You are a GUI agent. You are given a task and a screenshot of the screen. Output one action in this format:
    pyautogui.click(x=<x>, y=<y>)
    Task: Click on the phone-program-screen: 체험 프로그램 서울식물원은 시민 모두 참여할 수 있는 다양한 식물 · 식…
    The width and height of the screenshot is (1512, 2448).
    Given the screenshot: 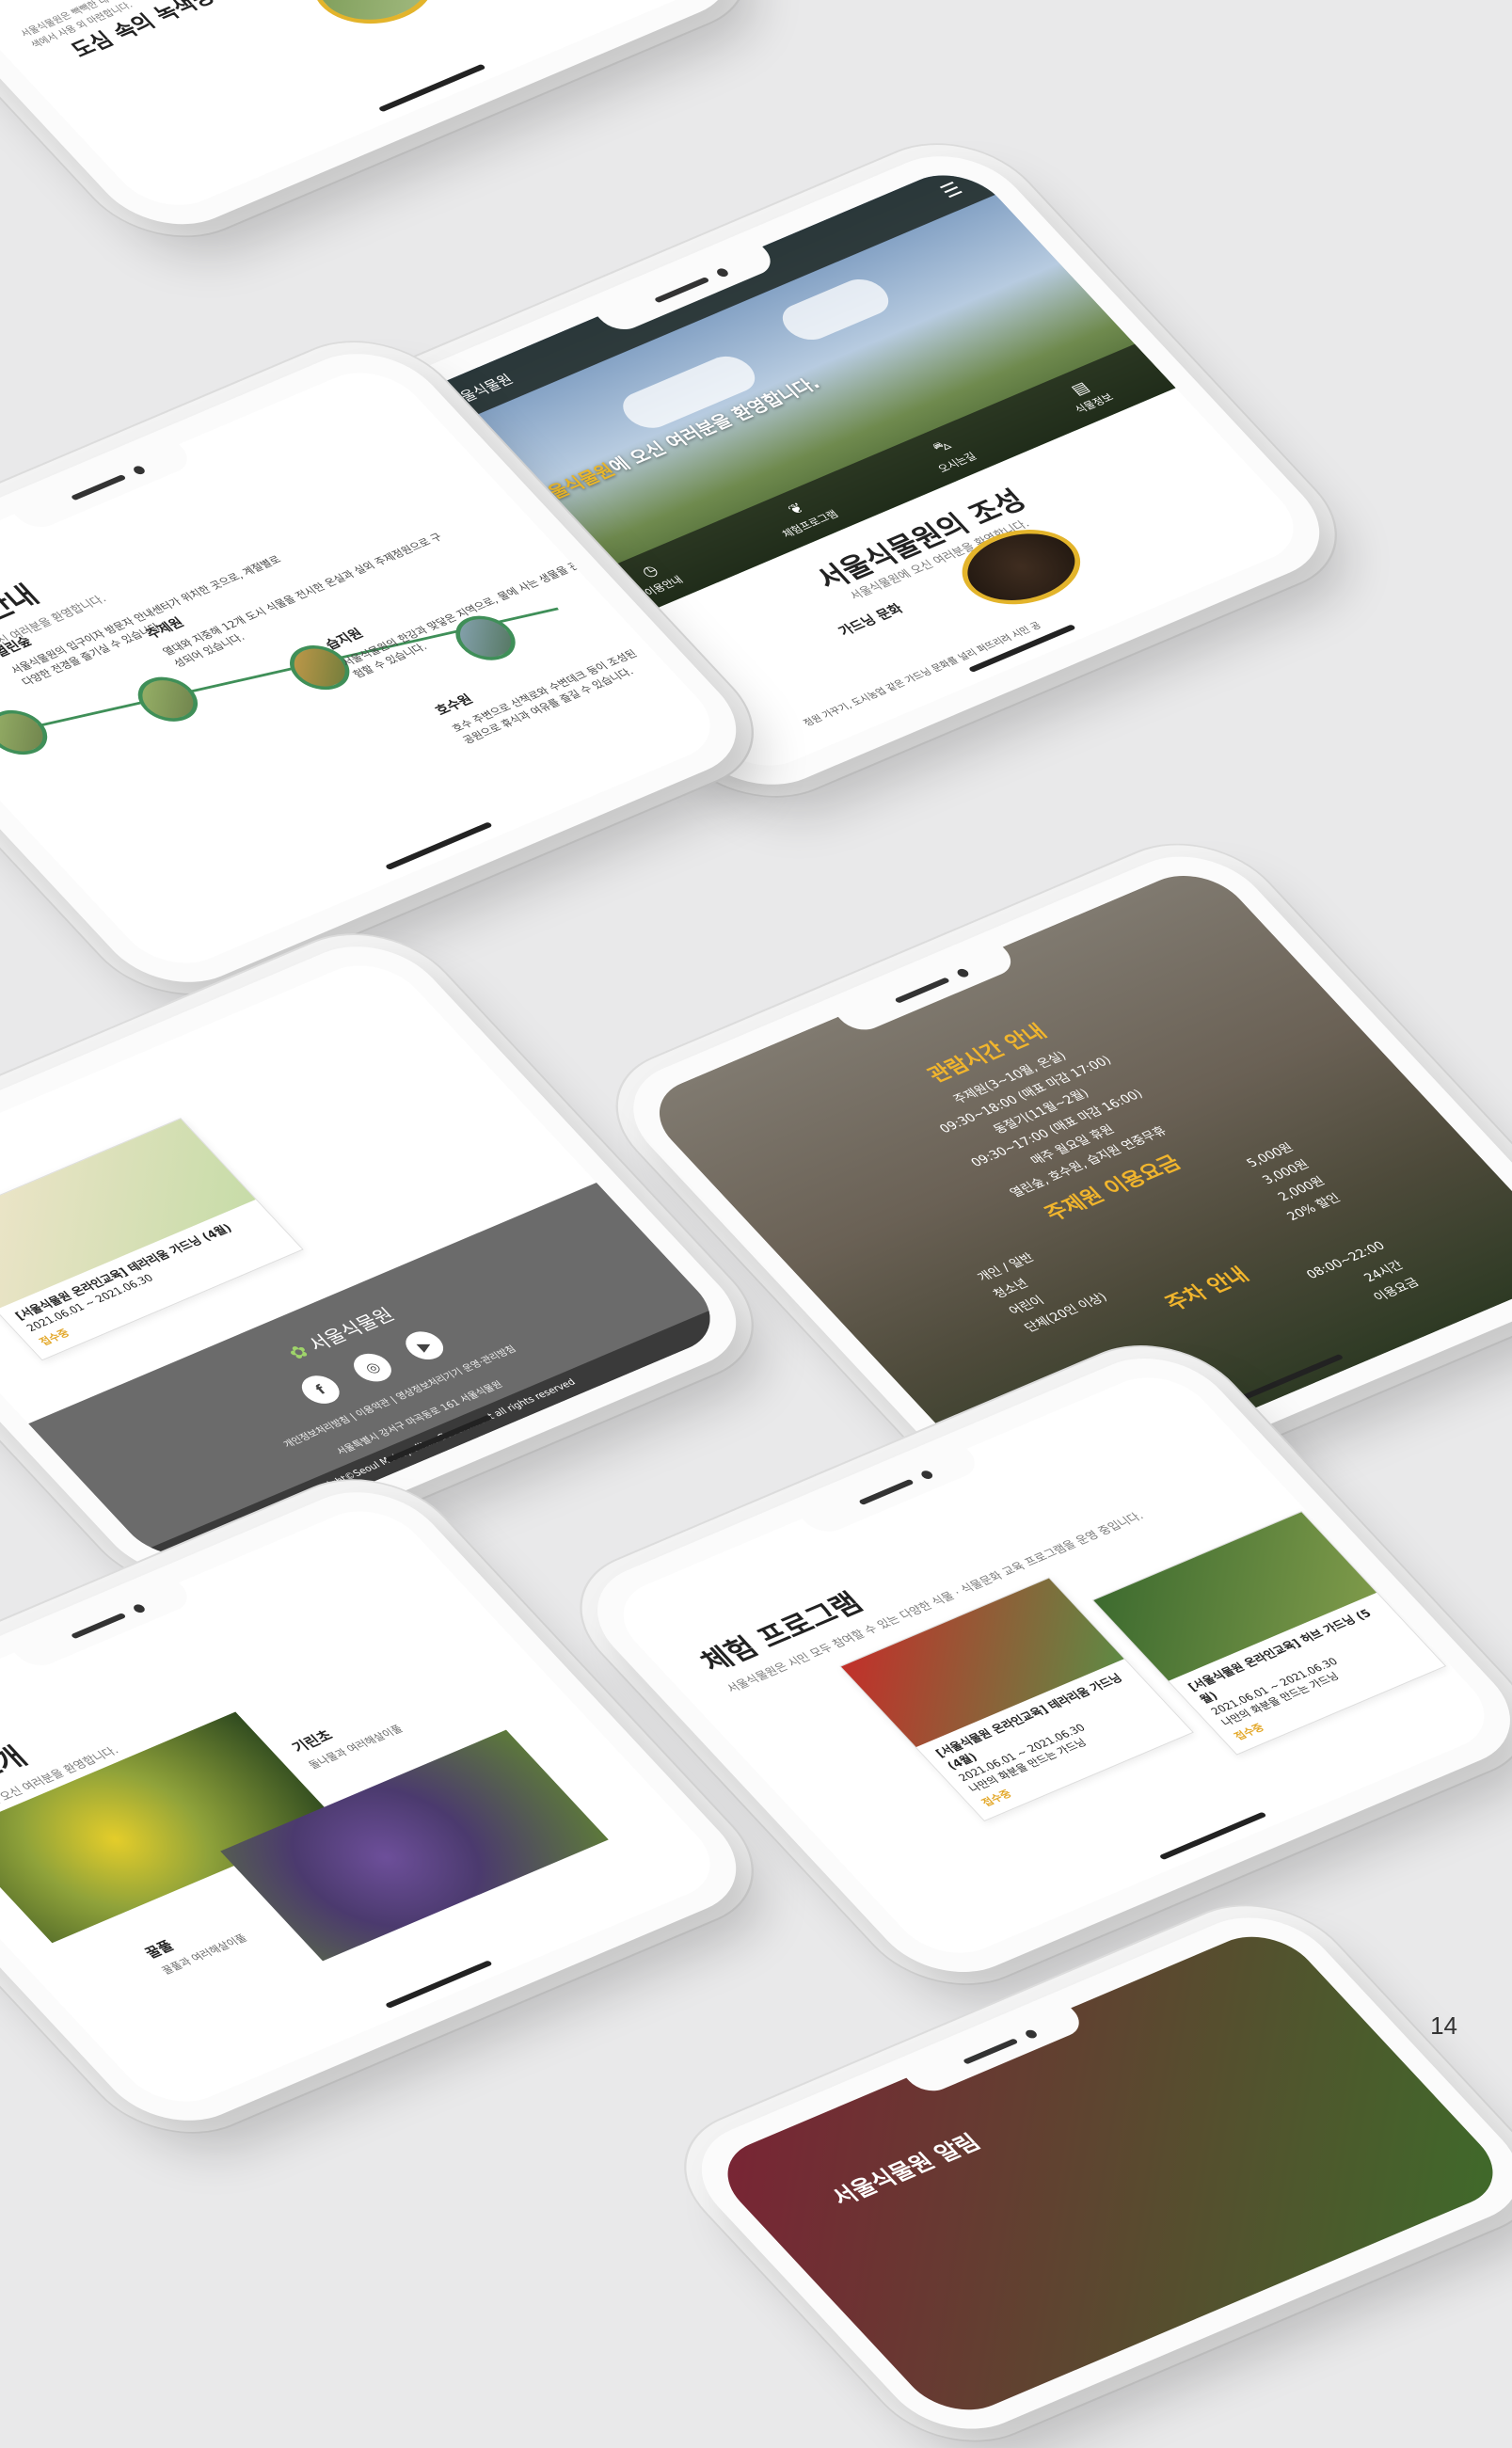 What is the action you would take?
    pyautogui.click(x=1054, y=1665)
    